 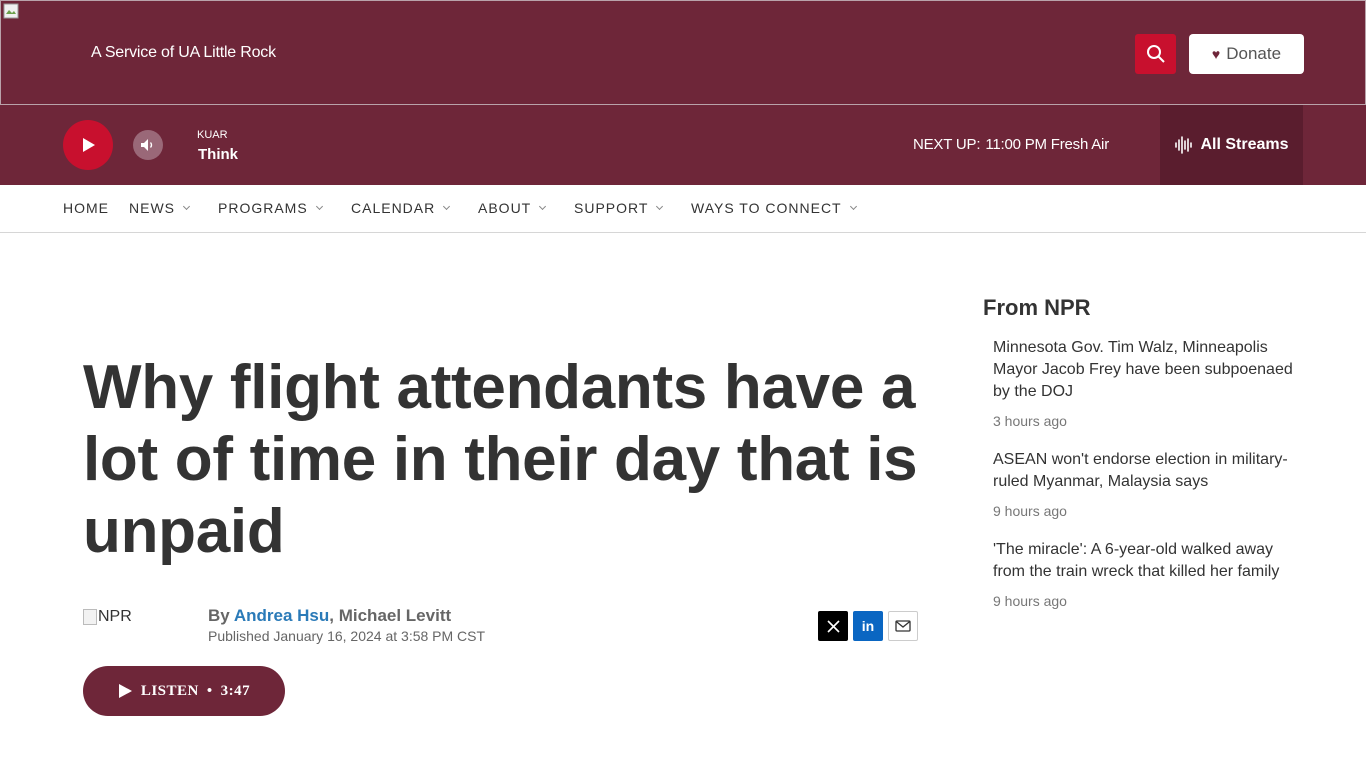 I want to click on nav-item-about: ABOUT, so click(x=512, y=208).